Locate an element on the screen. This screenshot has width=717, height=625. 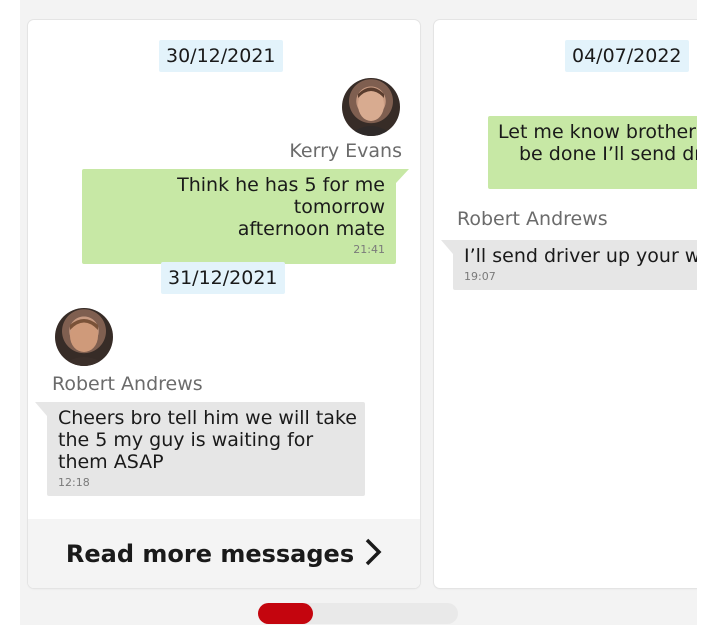
incoming-message-bubble: I’ll send driver up your wa 19:07 is located at coordinates (569, 265).